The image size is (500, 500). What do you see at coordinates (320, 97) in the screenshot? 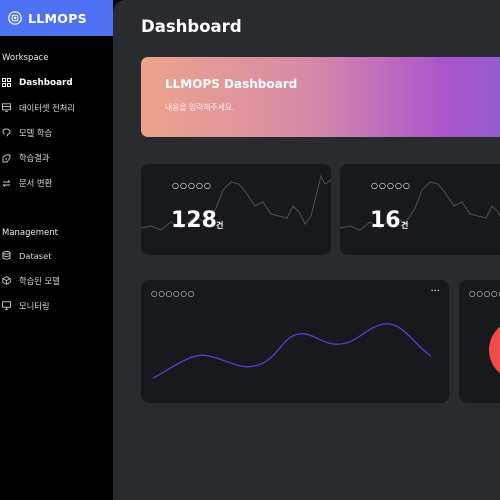
I see `dashboard-banner: LLMOPS Dashboard 내용을 입력해주세요.` at bounding box center [320, 97].